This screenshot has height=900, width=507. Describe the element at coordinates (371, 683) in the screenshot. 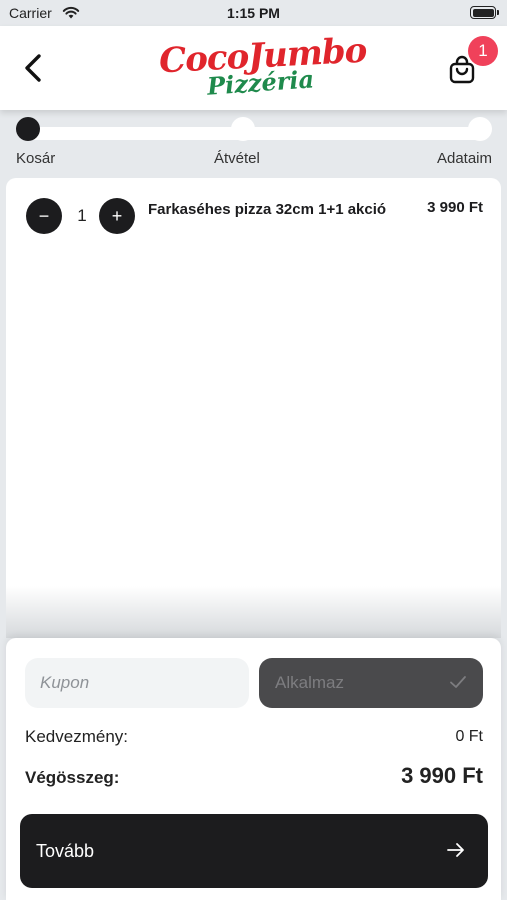

I see `apply-coupon-button: Alkalmaz` at that location.